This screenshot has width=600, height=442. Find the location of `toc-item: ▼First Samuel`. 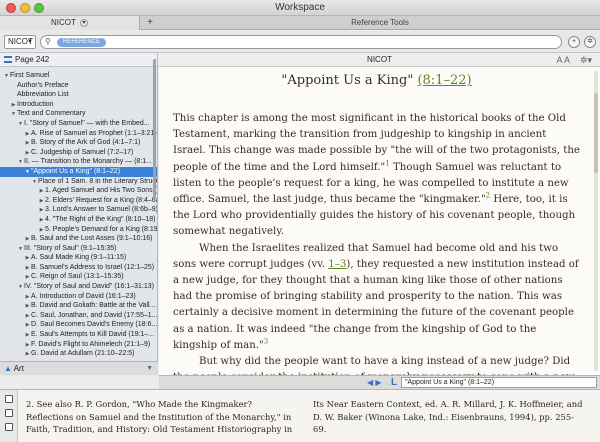

toc-item: ▼First Samuel is located at coordinates (78, 76).